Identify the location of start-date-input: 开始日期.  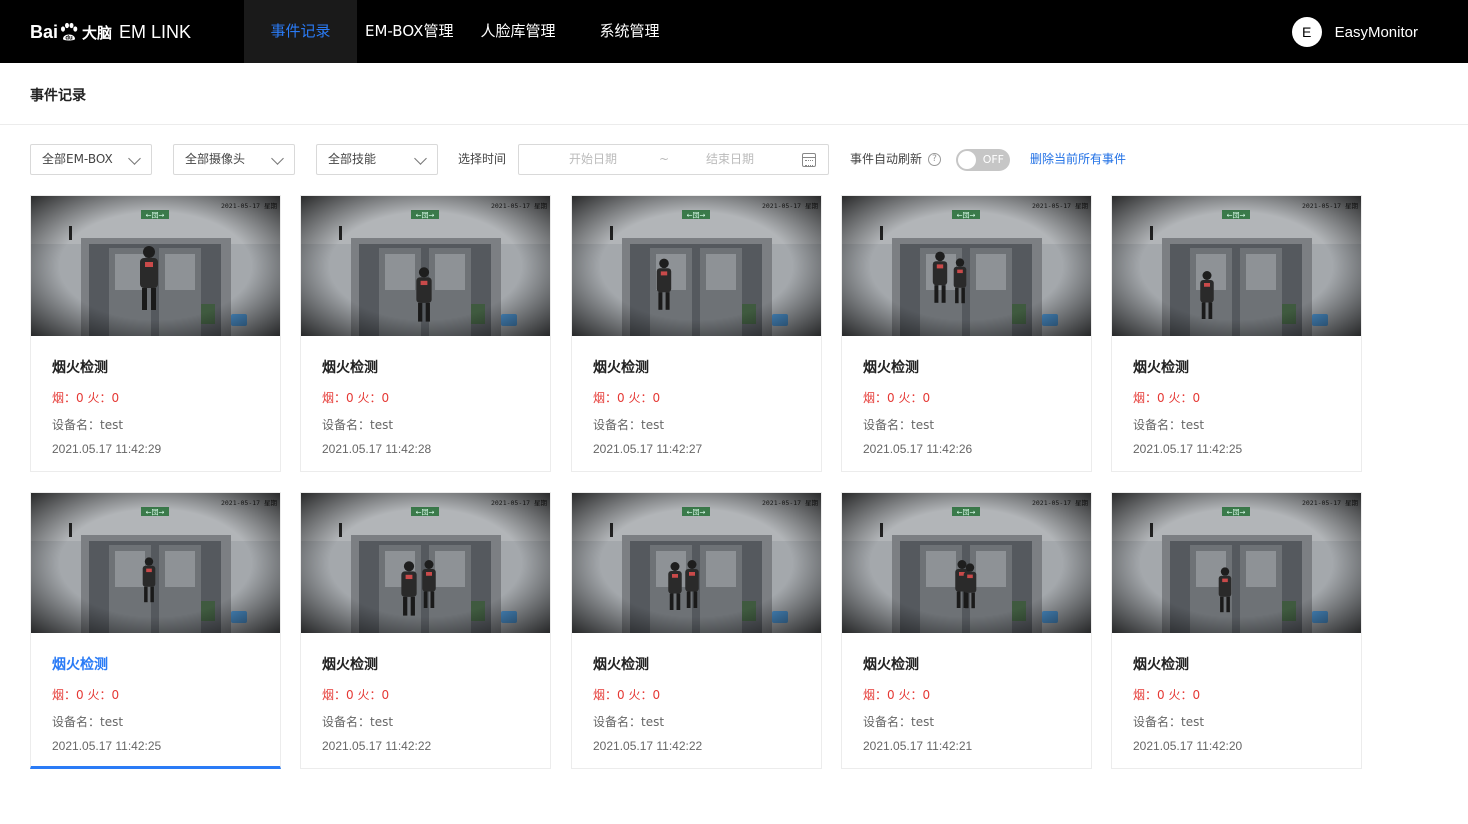
(593, 159).